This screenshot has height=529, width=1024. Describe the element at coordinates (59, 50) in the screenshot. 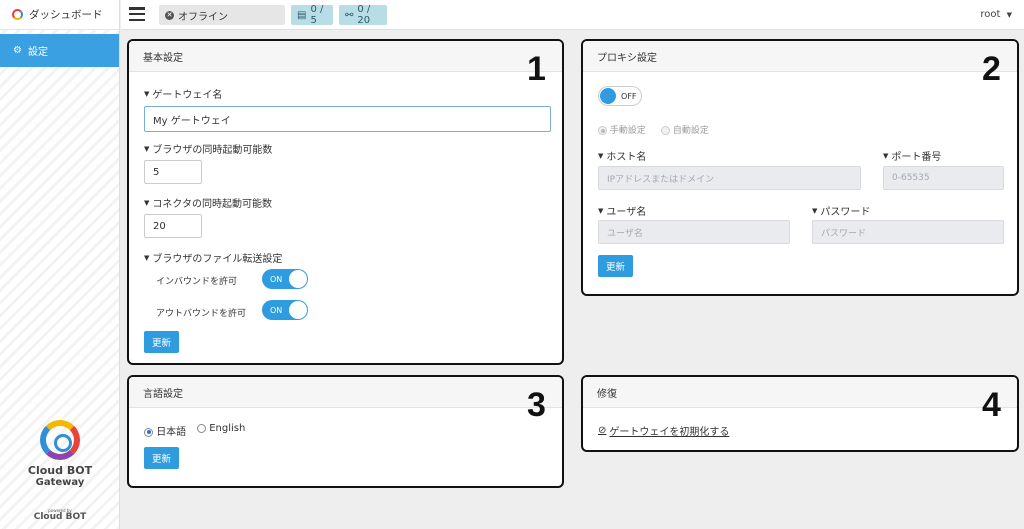

I see `sidebar-item-settings: ⚙ 設定` at that location.